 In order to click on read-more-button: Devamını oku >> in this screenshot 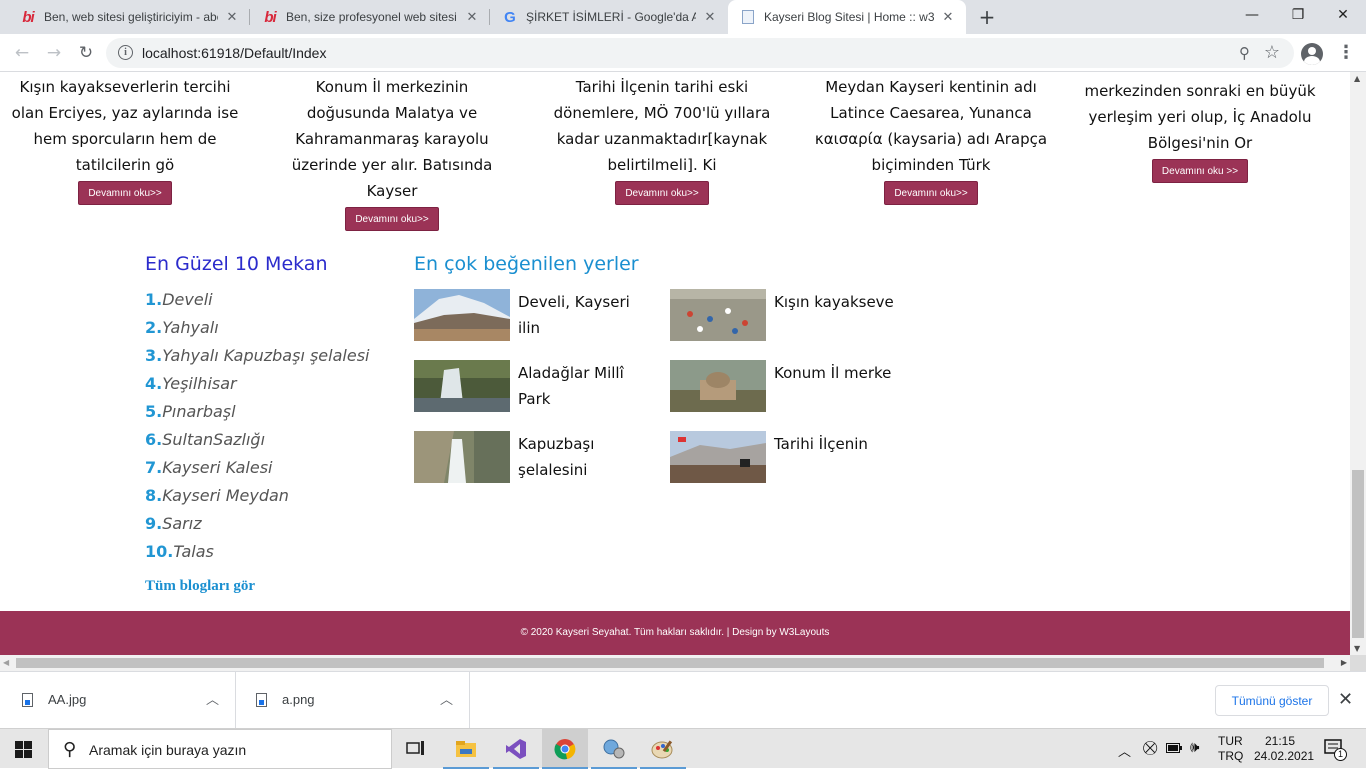, I will do `click(1200, 171)`.